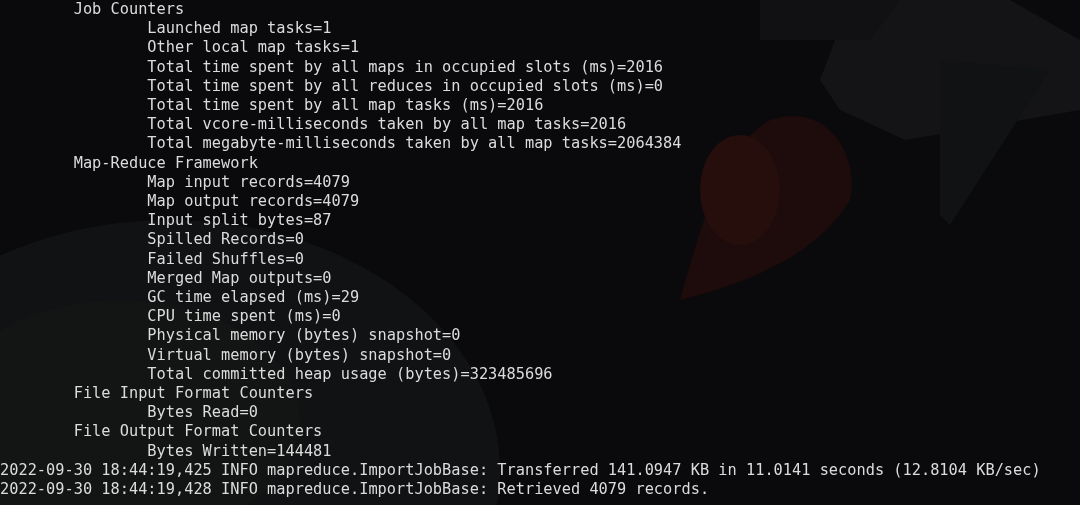  I want to click on counter-line: Bytes Read=0, so click(202, 413).